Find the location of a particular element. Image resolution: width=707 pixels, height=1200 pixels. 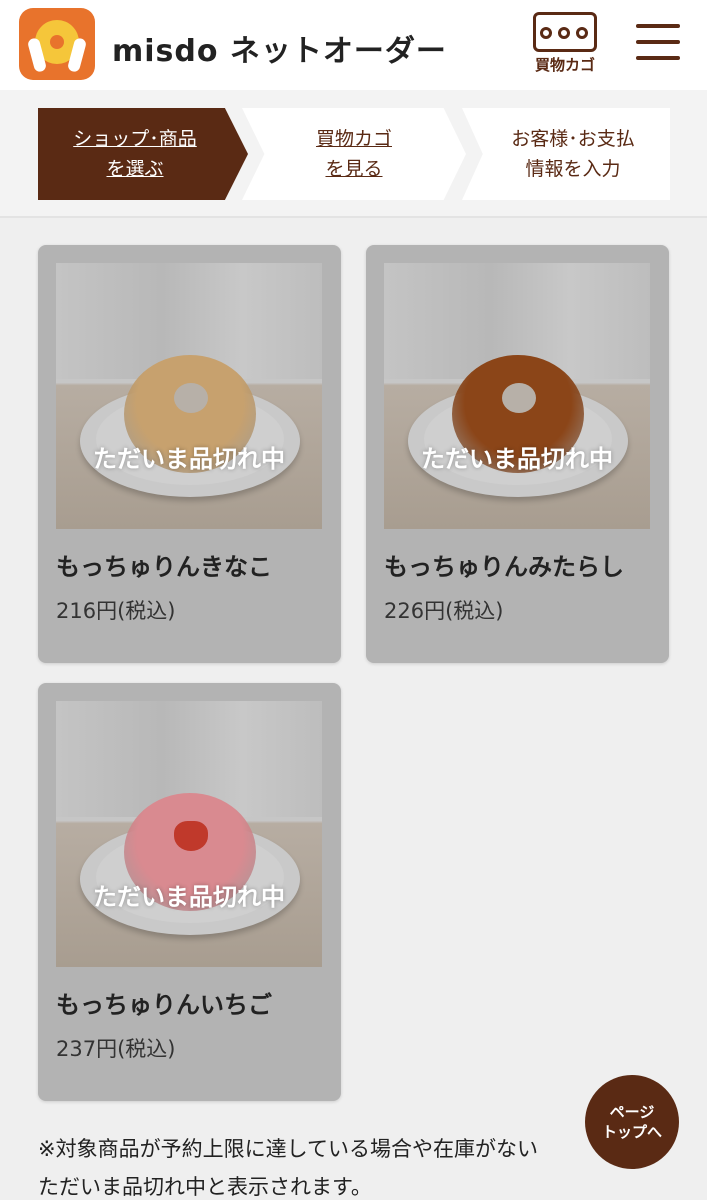

step-view-cart: 買物カゴ を見る is located at coordinates (354, 154).